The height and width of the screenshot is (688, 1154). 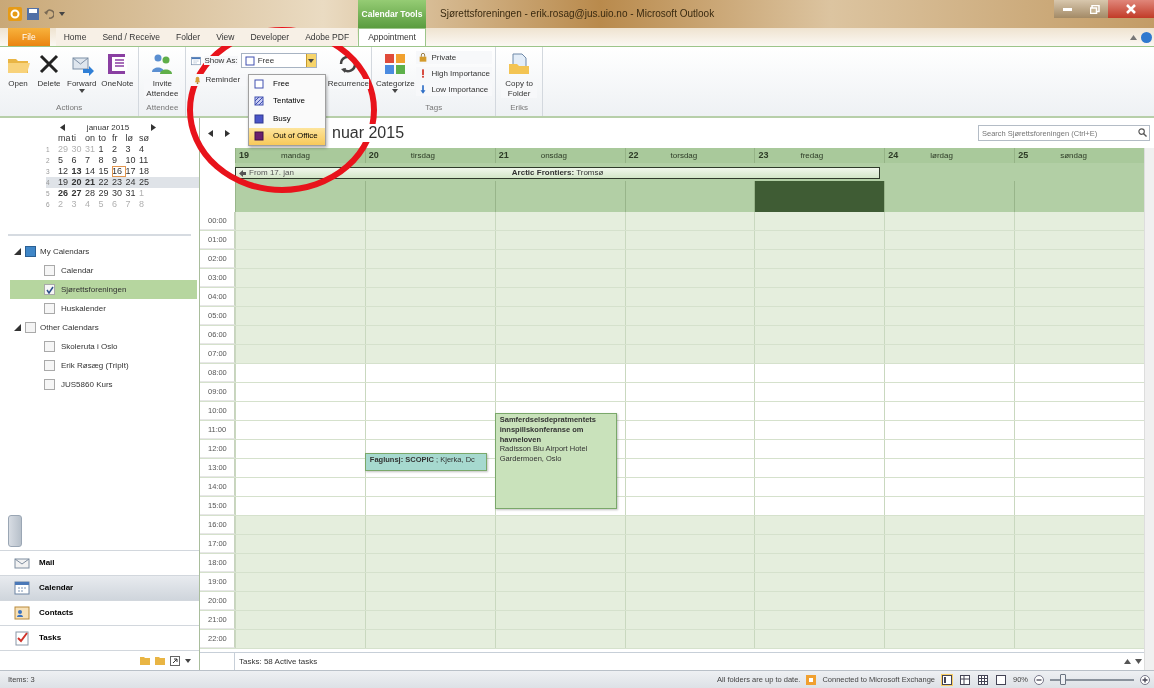 I want to click on ribbon-button: Invite Attendee, so click(x=162, y=76).